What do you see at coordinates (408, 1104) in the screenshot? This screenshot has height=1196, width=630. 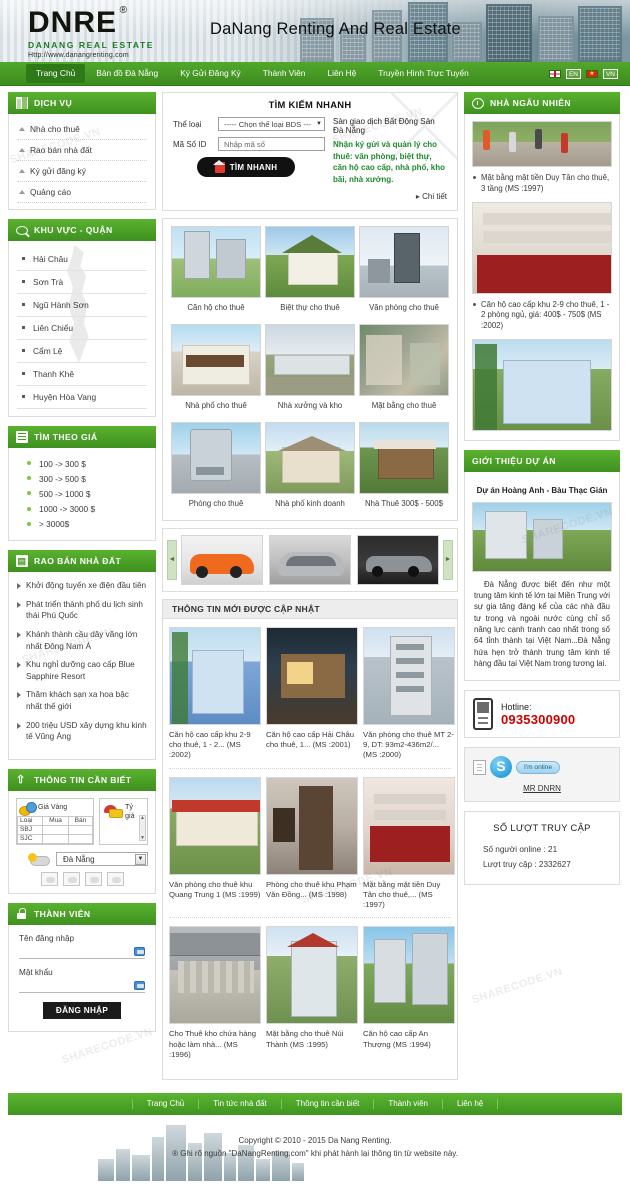 I see `footer-link-member: Thành viên` at bounding box center [408, 1104].